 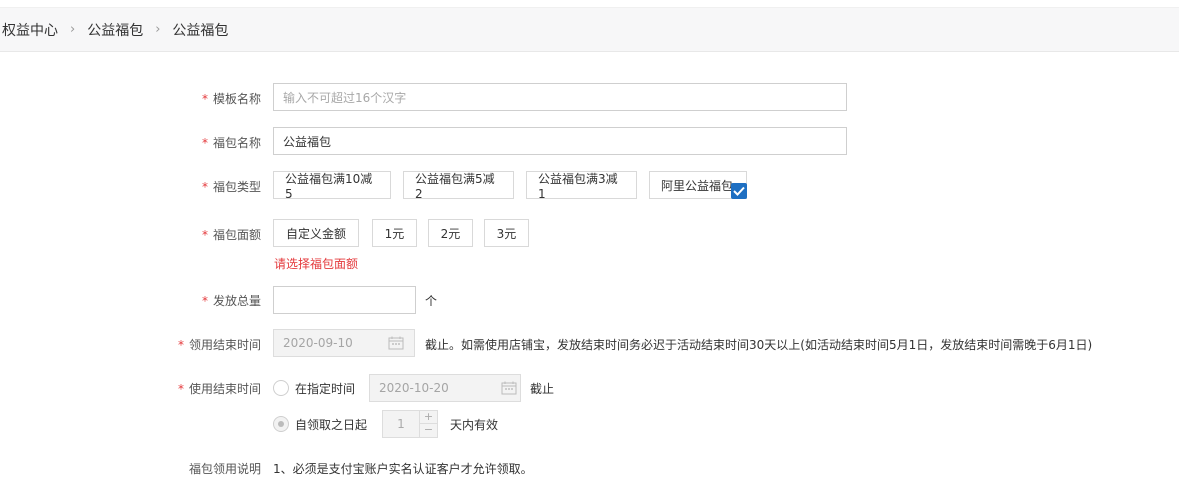 What do you see at coordinates (542, 389) in the screenshot?
I see `use-end-suffix: 截止` at bounding box center [542, 389].